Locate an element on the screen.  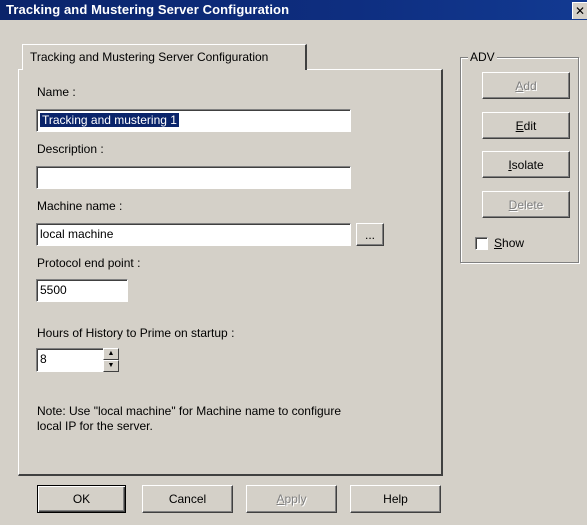
cancel-button: Cancel is located at coordinates (187, 499).